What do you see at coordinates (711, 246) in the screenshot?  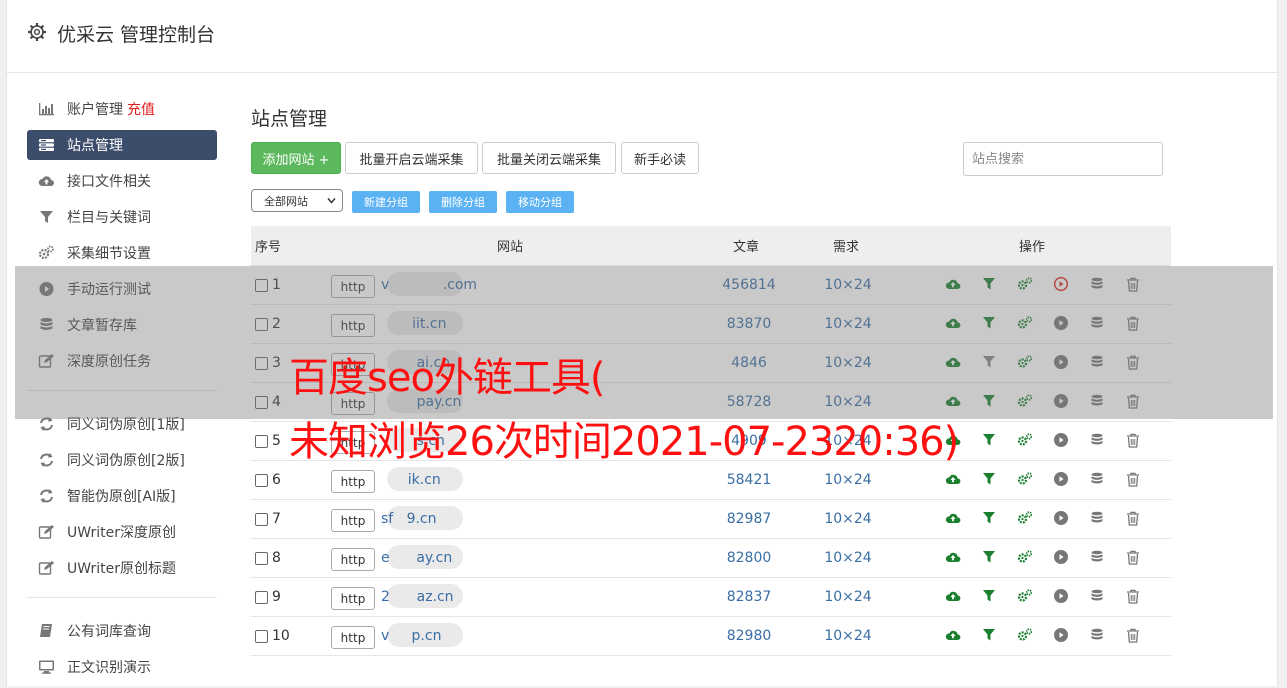 I see `table-header: 序号 网站 文章 需求 操作` at bounding box center [711, 246].